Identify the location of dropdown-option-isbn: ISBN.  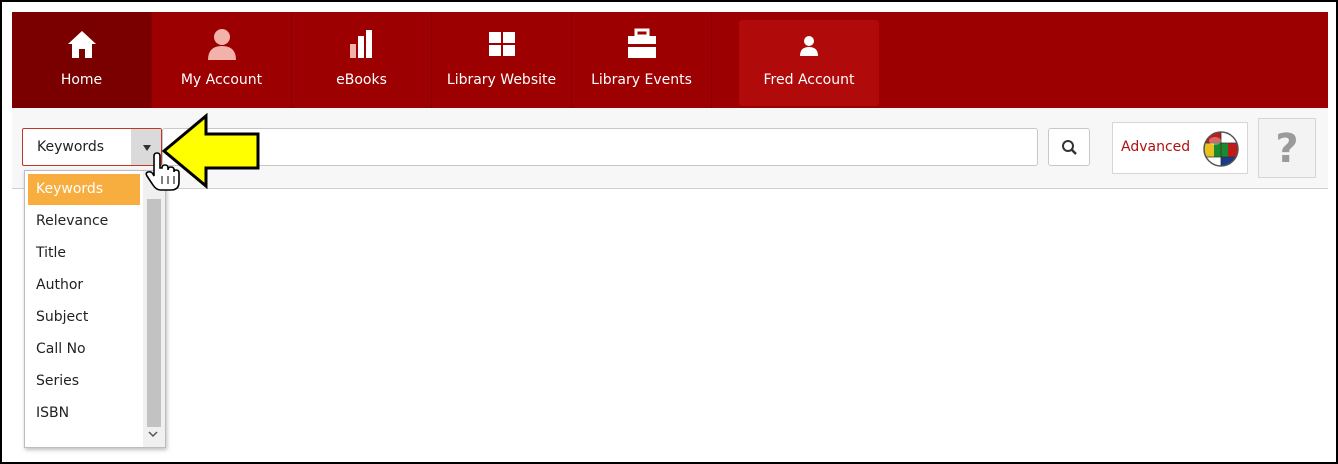
(84, 413).